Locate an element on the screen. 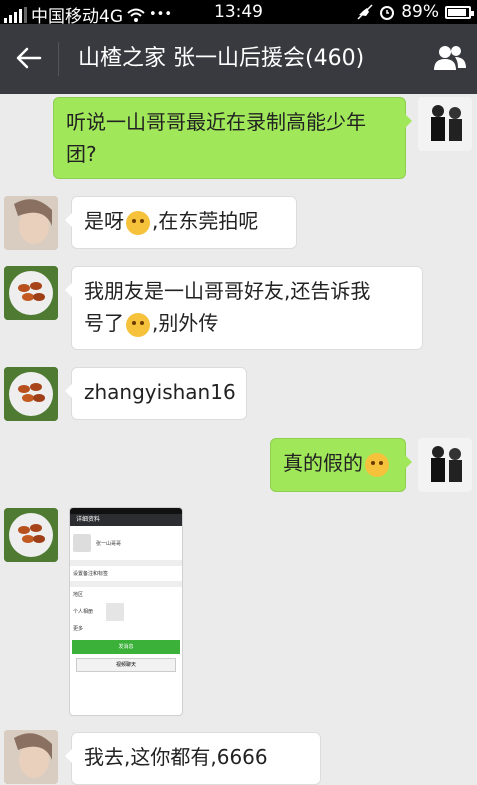  header-divider is located at coordinates (58, 59).